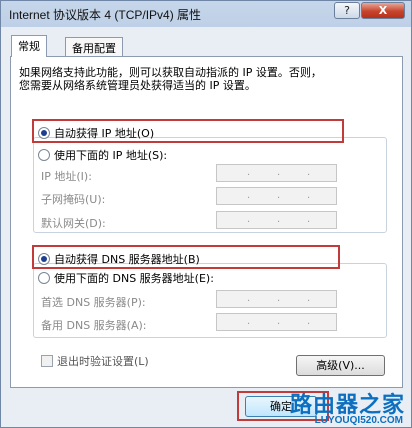  I want to click on watermark-sub-text: LUYOUQI520.COM, so click(358, 420).